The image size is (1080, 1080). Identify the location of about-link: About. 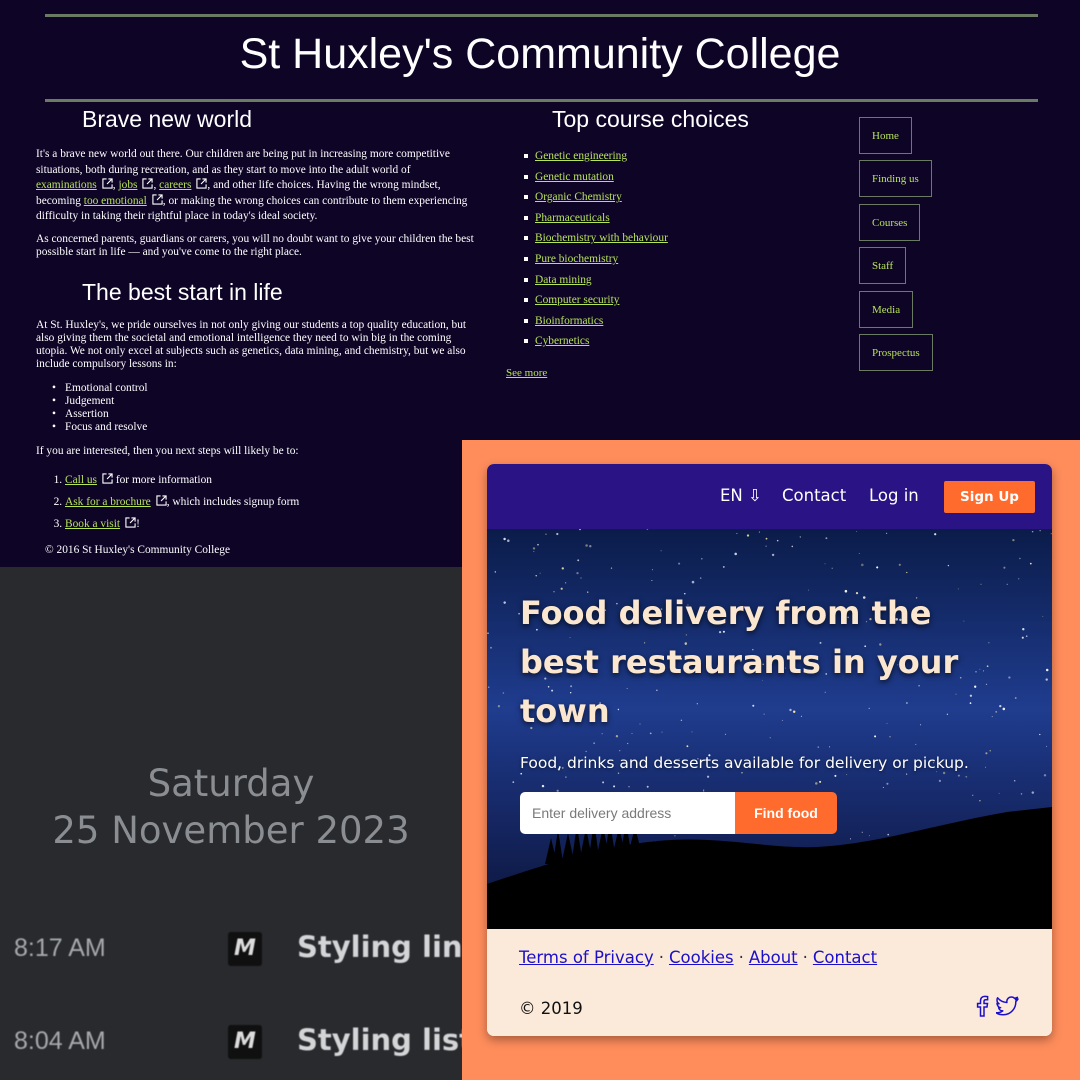
(773, 957).